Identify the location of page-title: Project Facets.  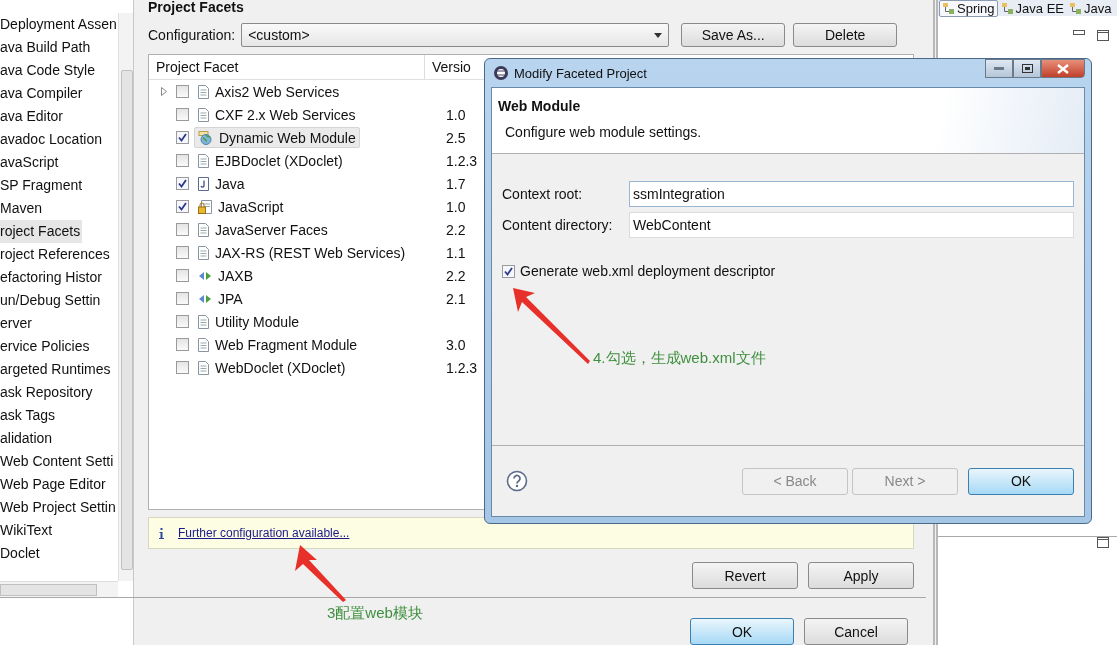
(196, 8).